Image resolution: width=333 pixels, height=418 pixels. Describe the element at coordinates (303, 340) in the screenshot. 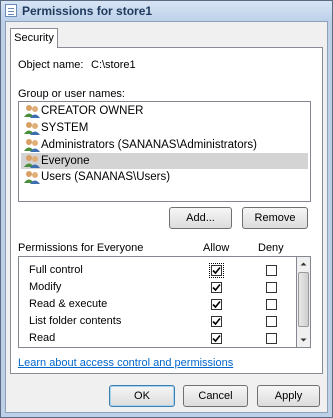

I see `scroll-down-icon` at that location.